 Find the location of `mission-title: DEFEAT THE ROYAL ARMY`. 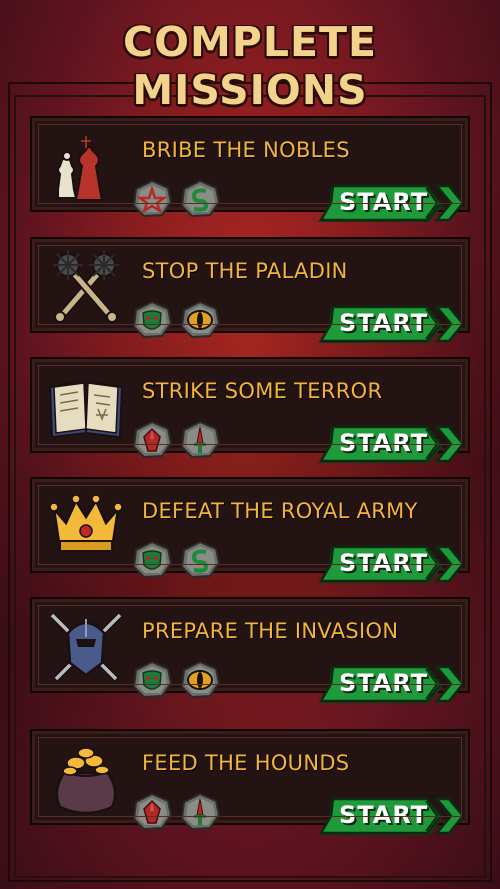

mission-title: DEFEAT THE ROYAL ARMY is located at coordinates (280, 511).